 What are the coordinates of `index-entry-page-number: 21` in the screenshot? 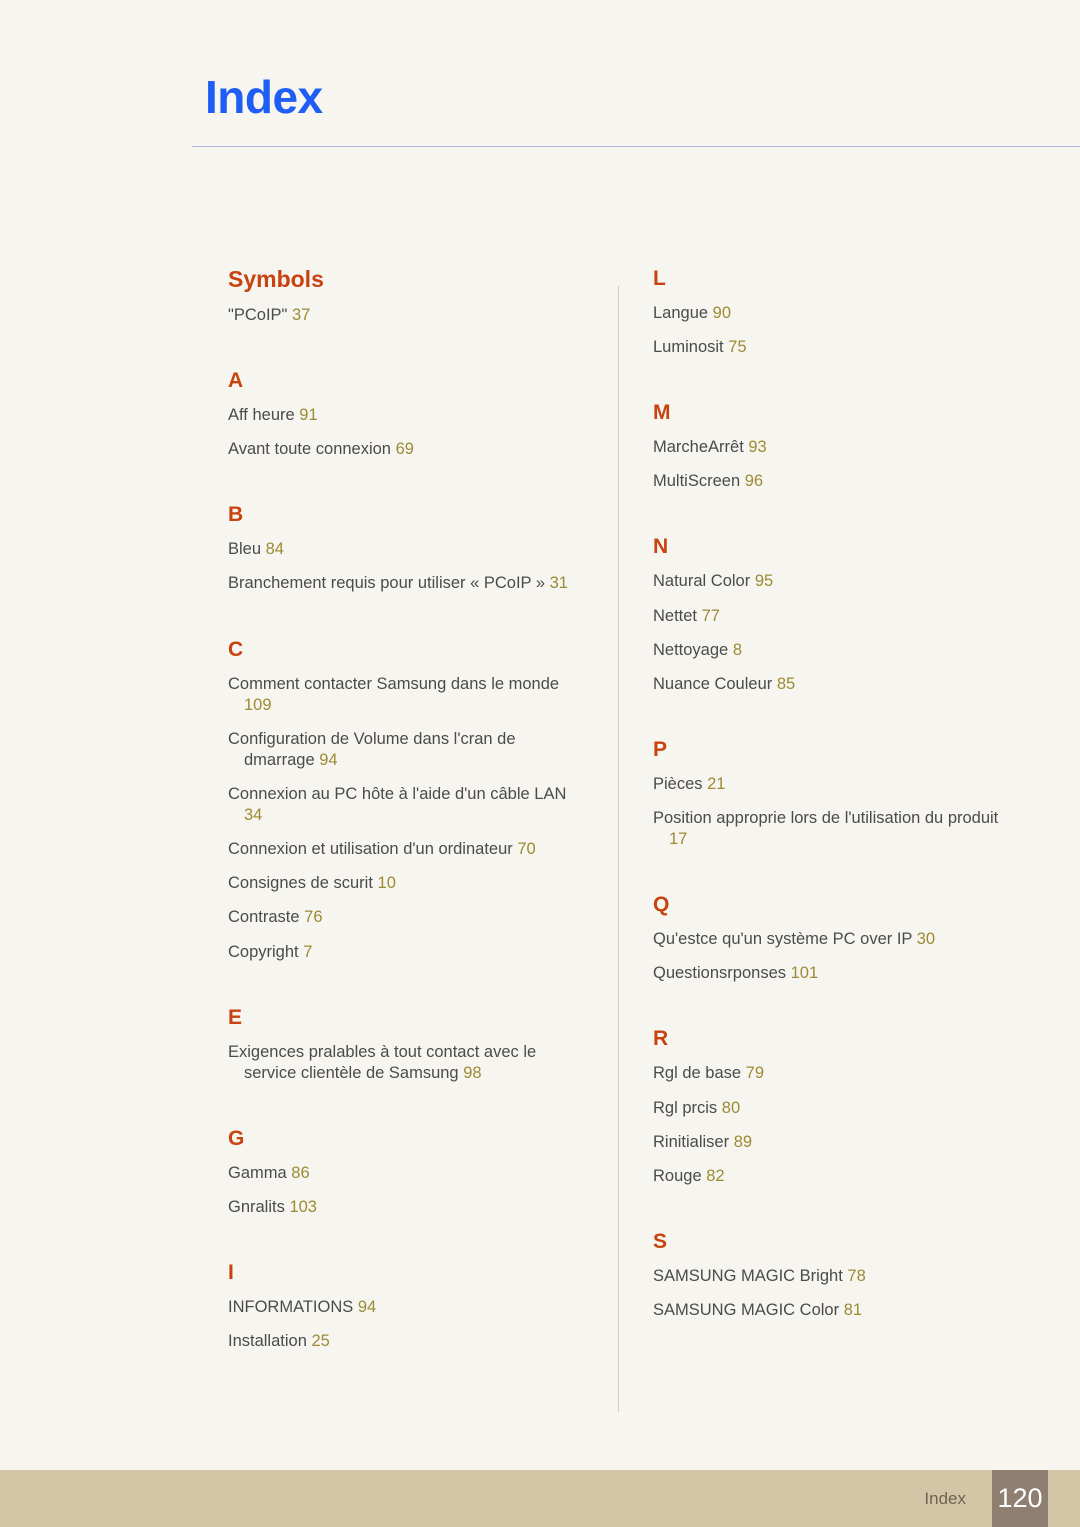 It's located at (716, 783).